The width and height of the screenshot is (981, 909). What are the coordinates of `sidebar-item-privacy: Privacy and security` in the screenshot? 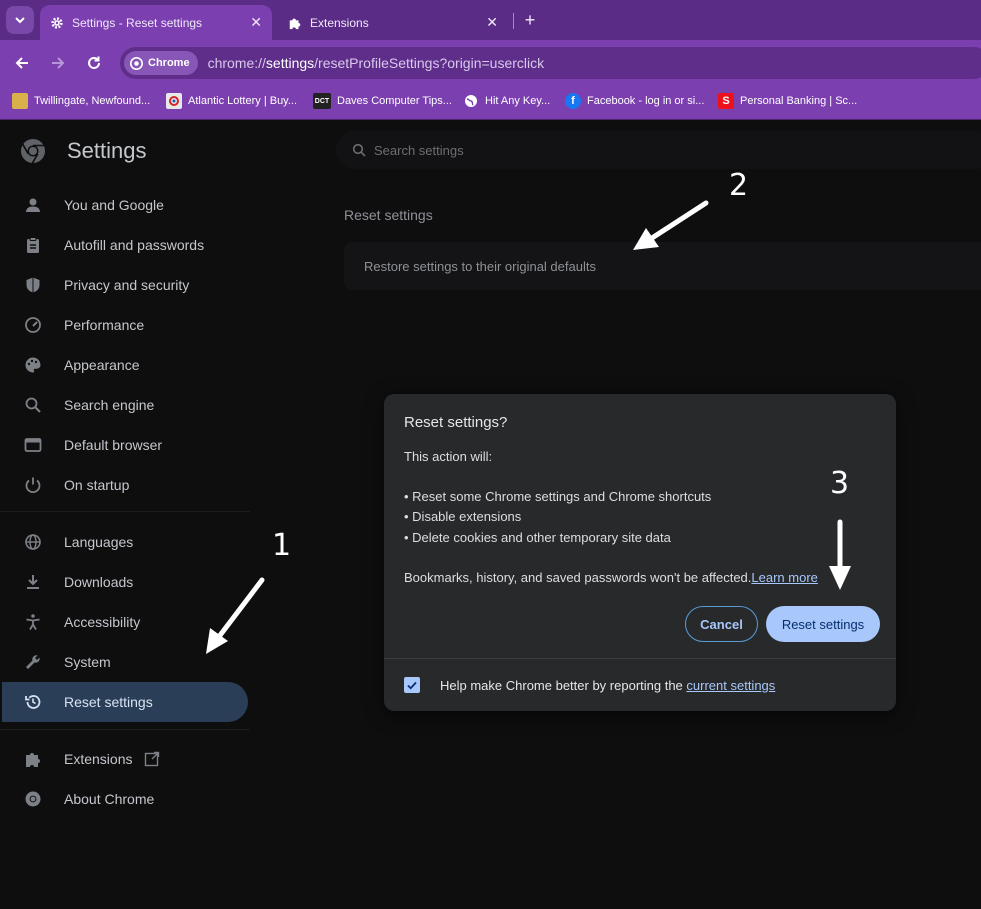 It's located at (105, 285).